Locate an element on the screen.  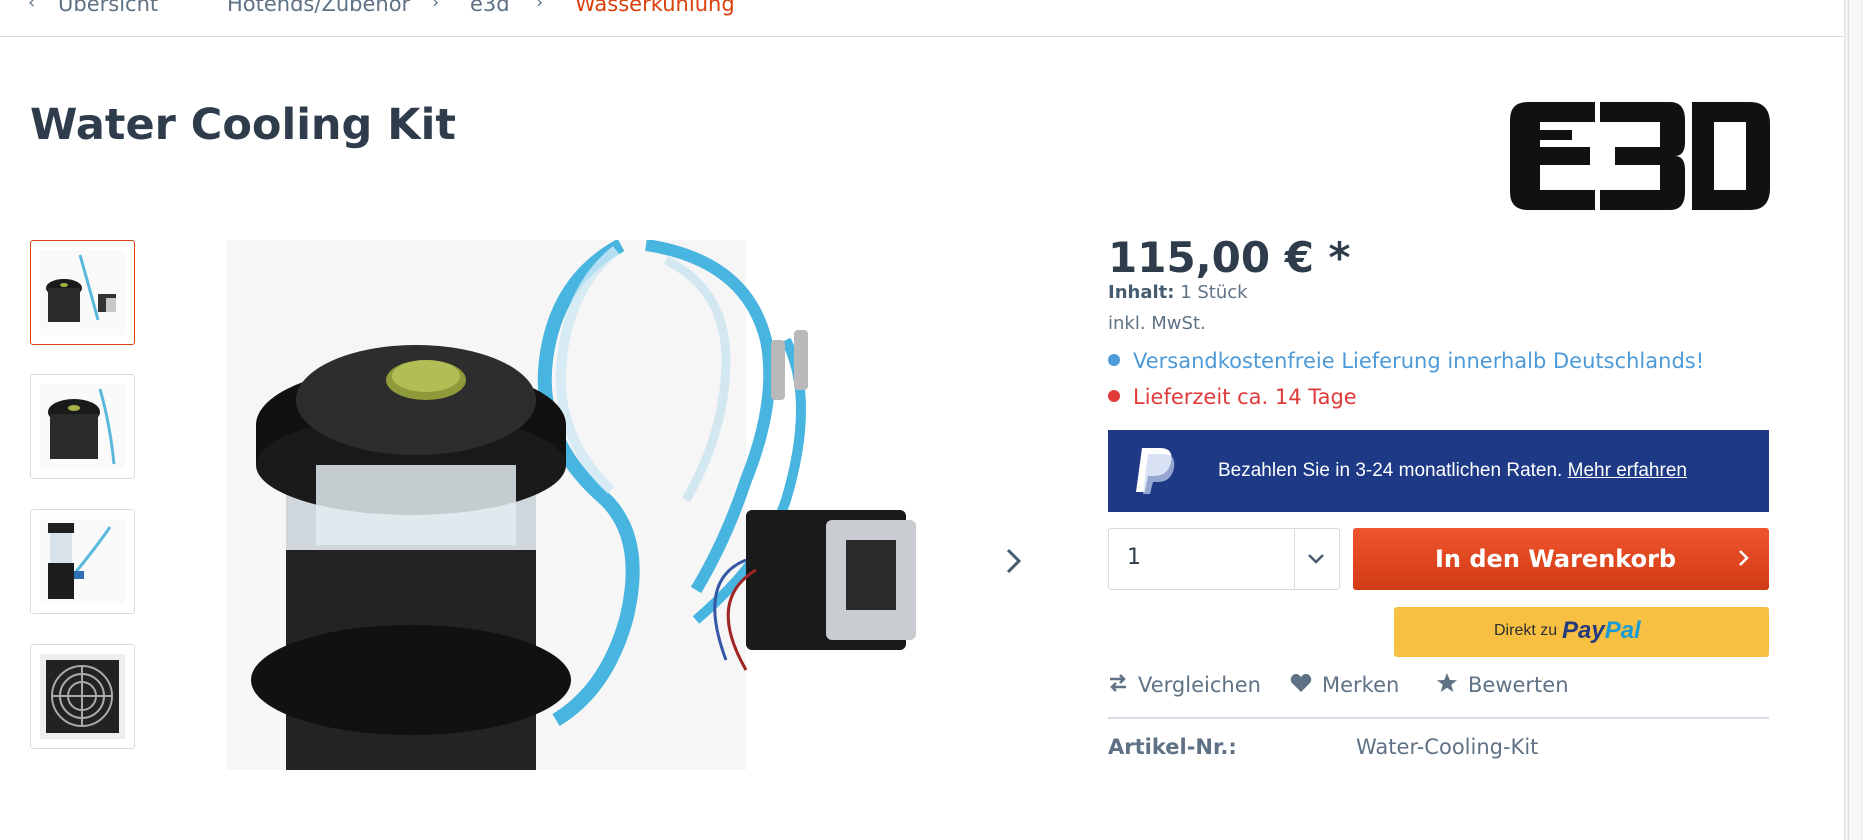
remember-label: Merken is located at coordinates (1361, 685).